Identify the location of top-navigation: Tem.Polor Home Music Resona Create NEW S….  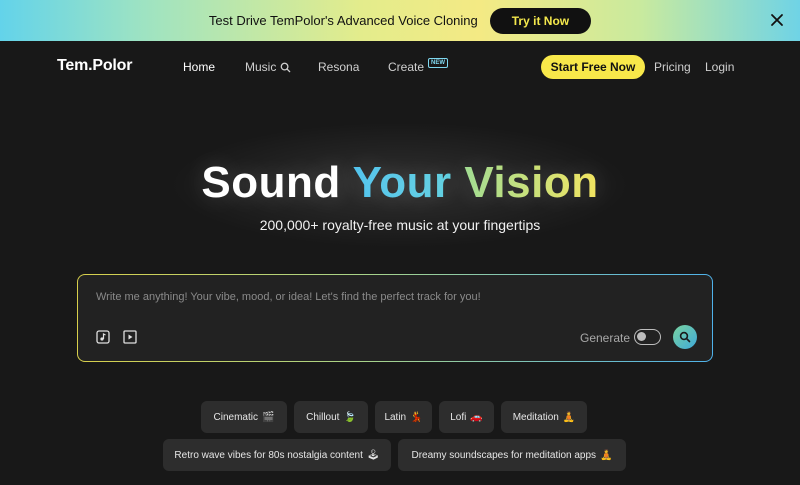
(400, 67).